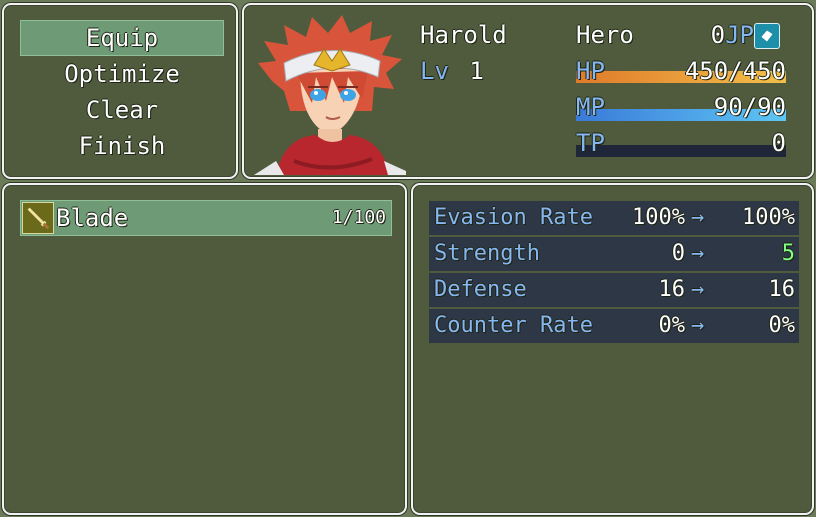  Describe the element at coordinates (513, 325) in the screenshot. I see `param-name: Counter Rate` at that location.